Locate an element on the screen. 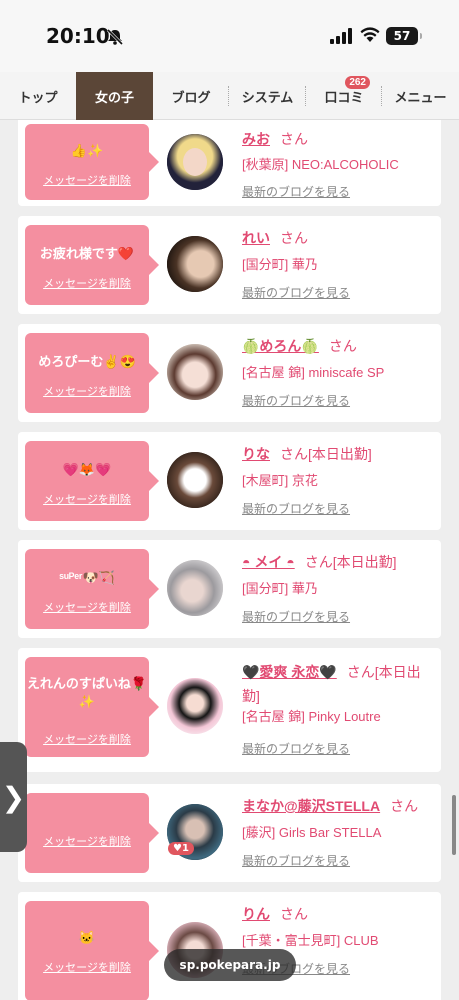 The image size is (459, 1000). tab-label: システム is located at coordinates (267, 97).